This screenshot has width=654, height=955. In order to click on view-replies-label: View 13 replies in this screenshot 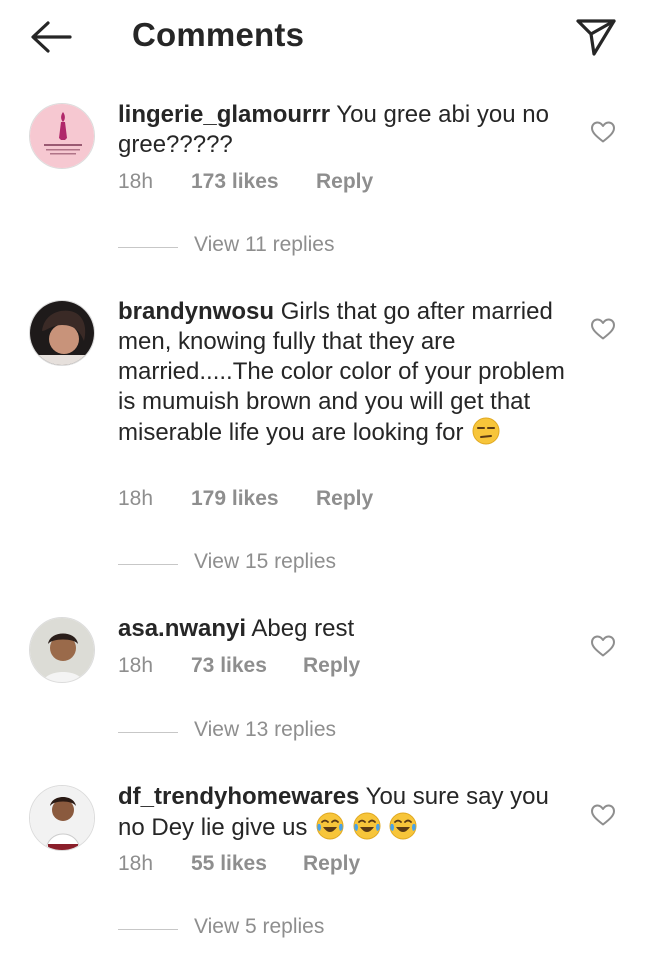, I will do `click(265, 729)`.